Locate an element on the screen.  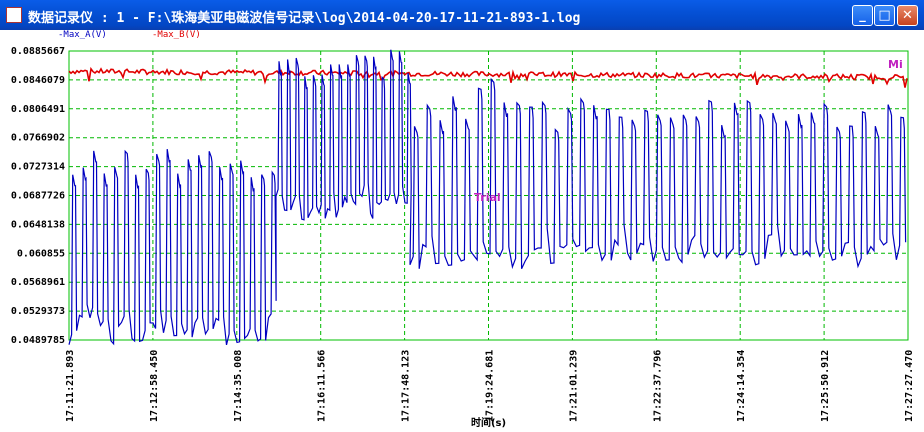
y-tick-label: 0.0568961 is located at coordinates (38, 282).